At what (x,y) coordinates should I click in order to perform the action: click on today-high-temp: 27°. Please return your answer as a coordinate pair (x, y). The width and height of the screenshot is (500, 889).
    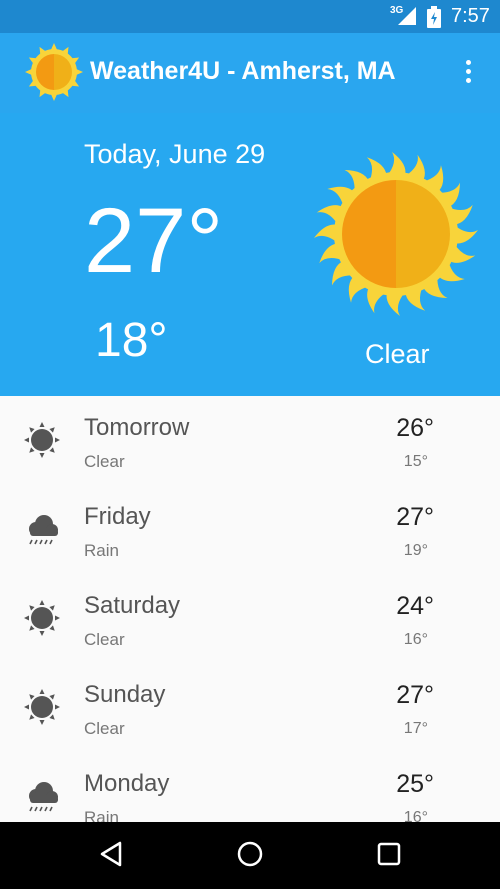
    Looking at the image, I should click on (154, 241).